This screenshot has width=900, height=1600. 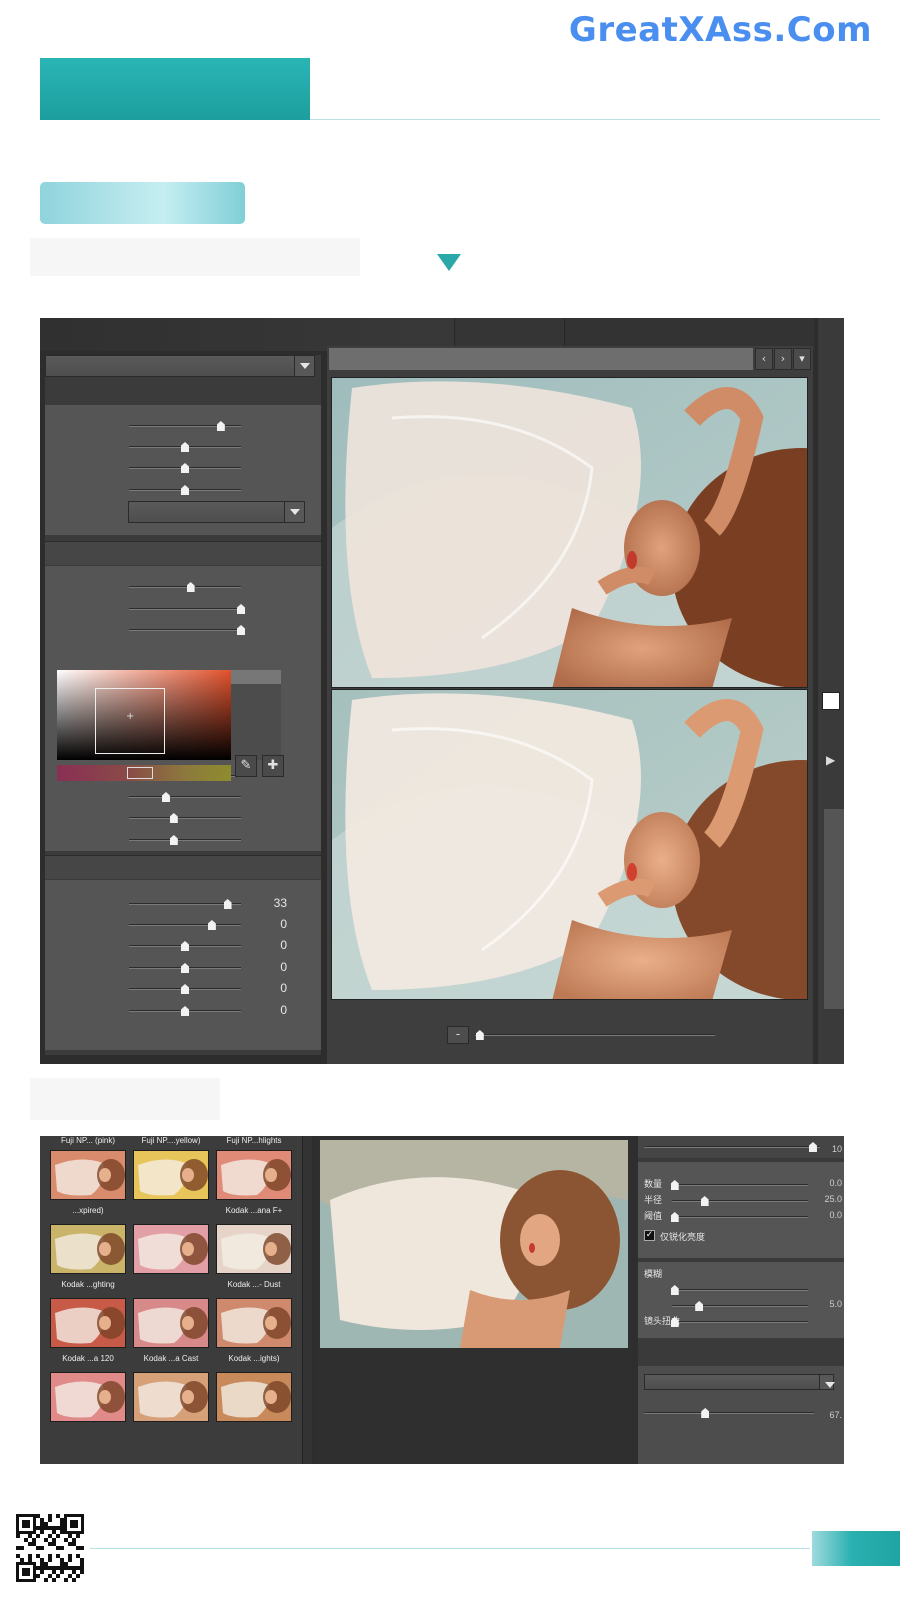 What do you see at coordinates (764, 359) in the screenshot?
I see `prev-button: ‹` at bounding box center [764, 359].